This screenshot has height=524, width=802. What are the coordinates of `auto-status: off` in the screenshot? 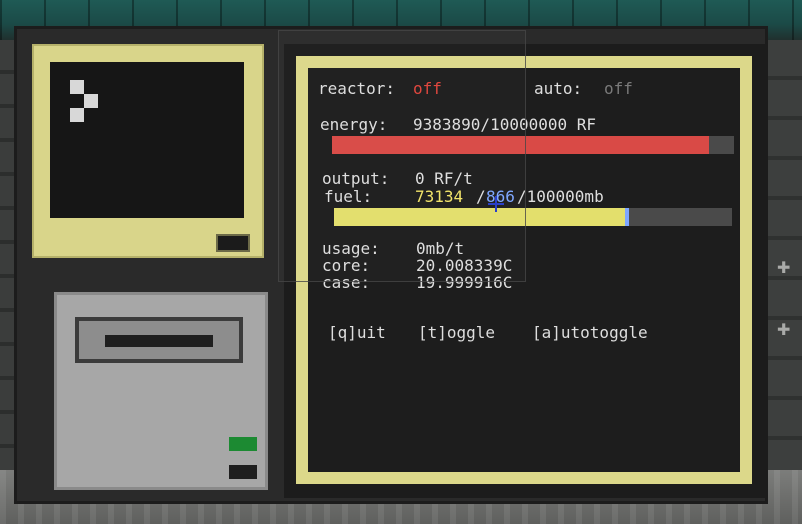 It's located at (618, 88).